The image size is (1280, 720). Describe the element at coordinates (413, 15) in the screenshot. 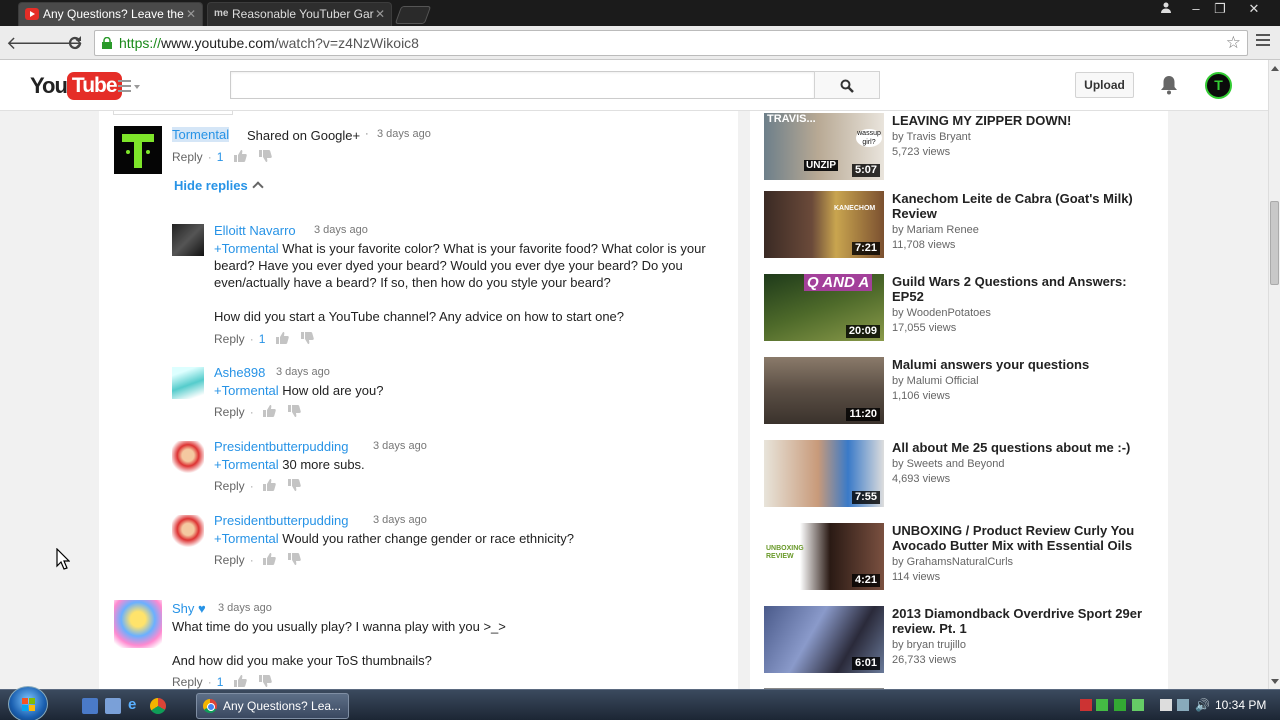

I see `new-tab-button` at that location.